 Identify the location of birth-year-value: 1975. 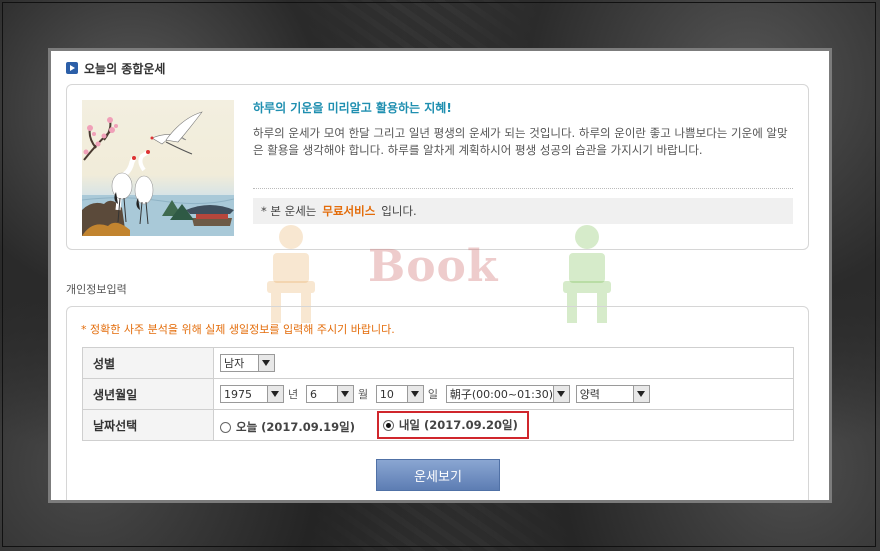
(238, 394).